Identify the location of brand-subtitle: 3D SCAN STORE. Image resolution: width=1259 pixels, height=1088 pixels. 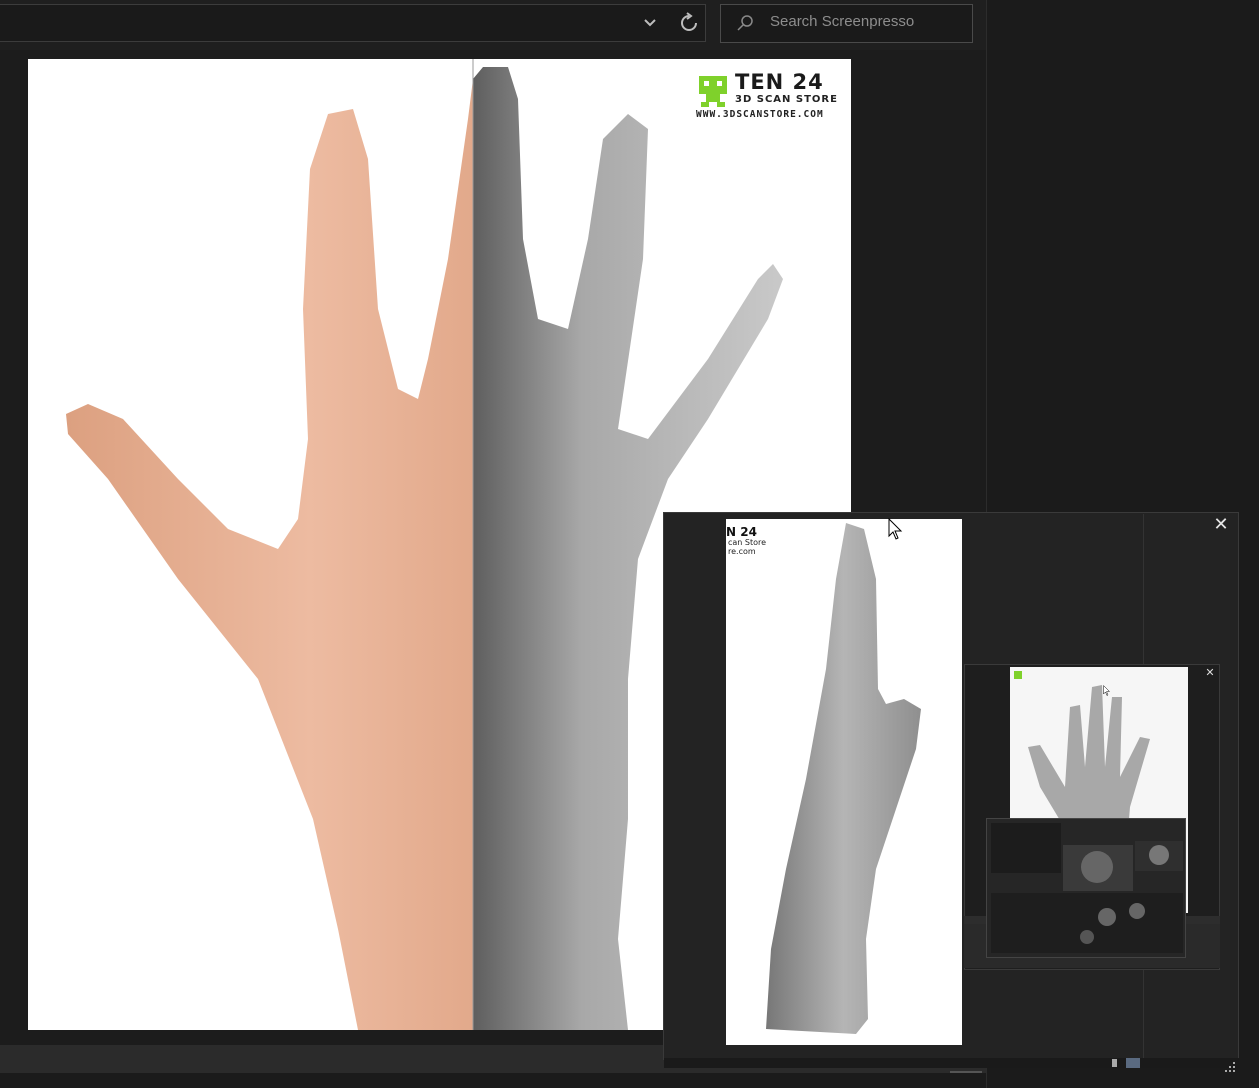
(786, 99).